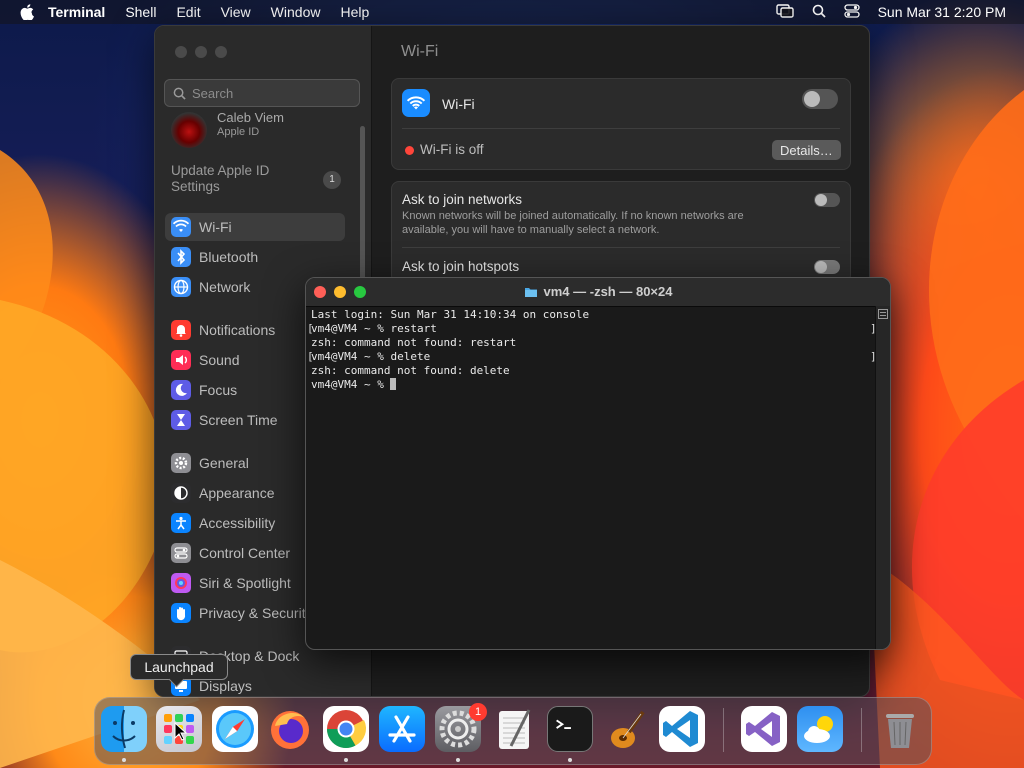  What do you see at coordinates (221, 52) in the screenshot?
I see `zoom-button` at bounding box center [221, 52].